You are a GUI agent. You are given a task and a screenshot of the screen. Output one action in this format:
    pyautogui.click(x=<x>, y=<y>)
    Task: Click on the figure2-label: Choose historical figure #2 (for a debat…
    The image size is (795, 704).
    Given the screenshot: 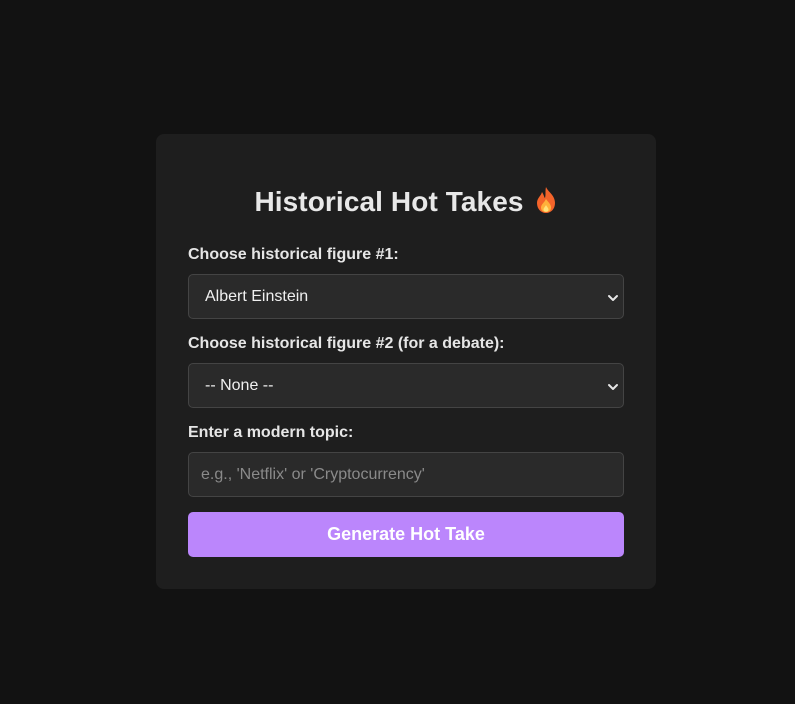 What is the action you would take?
    pyautogui.click(x=346, y=343)
    